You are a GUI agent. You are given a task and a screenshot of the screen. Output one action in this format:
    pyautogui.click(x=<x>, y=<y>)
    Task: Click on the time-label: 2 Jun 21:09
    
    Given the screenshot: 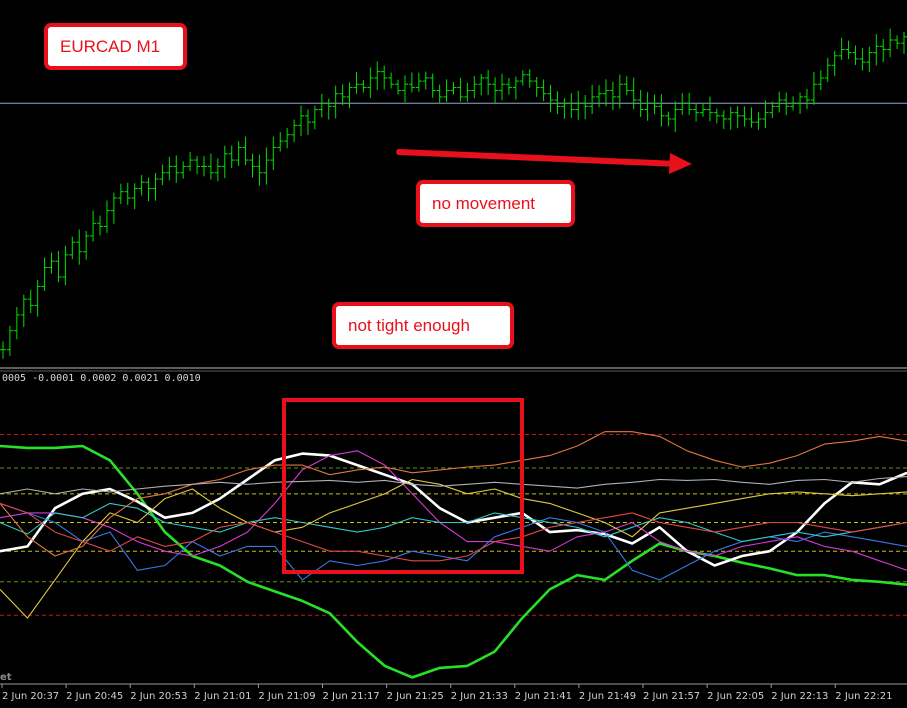 What is the action you would take?
    pyautogui.click(x=286, y=696)
    